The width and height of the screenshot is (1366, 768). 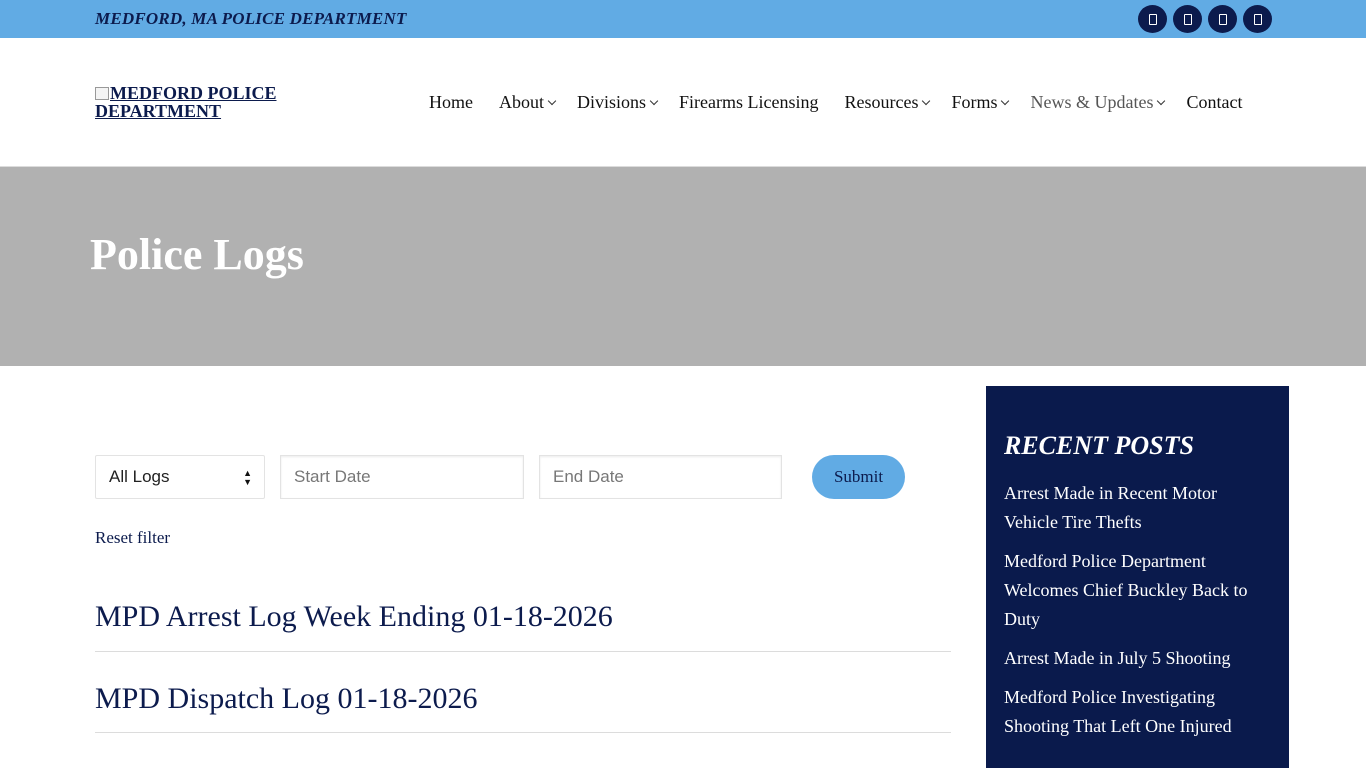 What do you see at coordinates (1092, 102) in the screenshot?
I see `nav-label: News & Updates` at bounding box center [1092, 102].